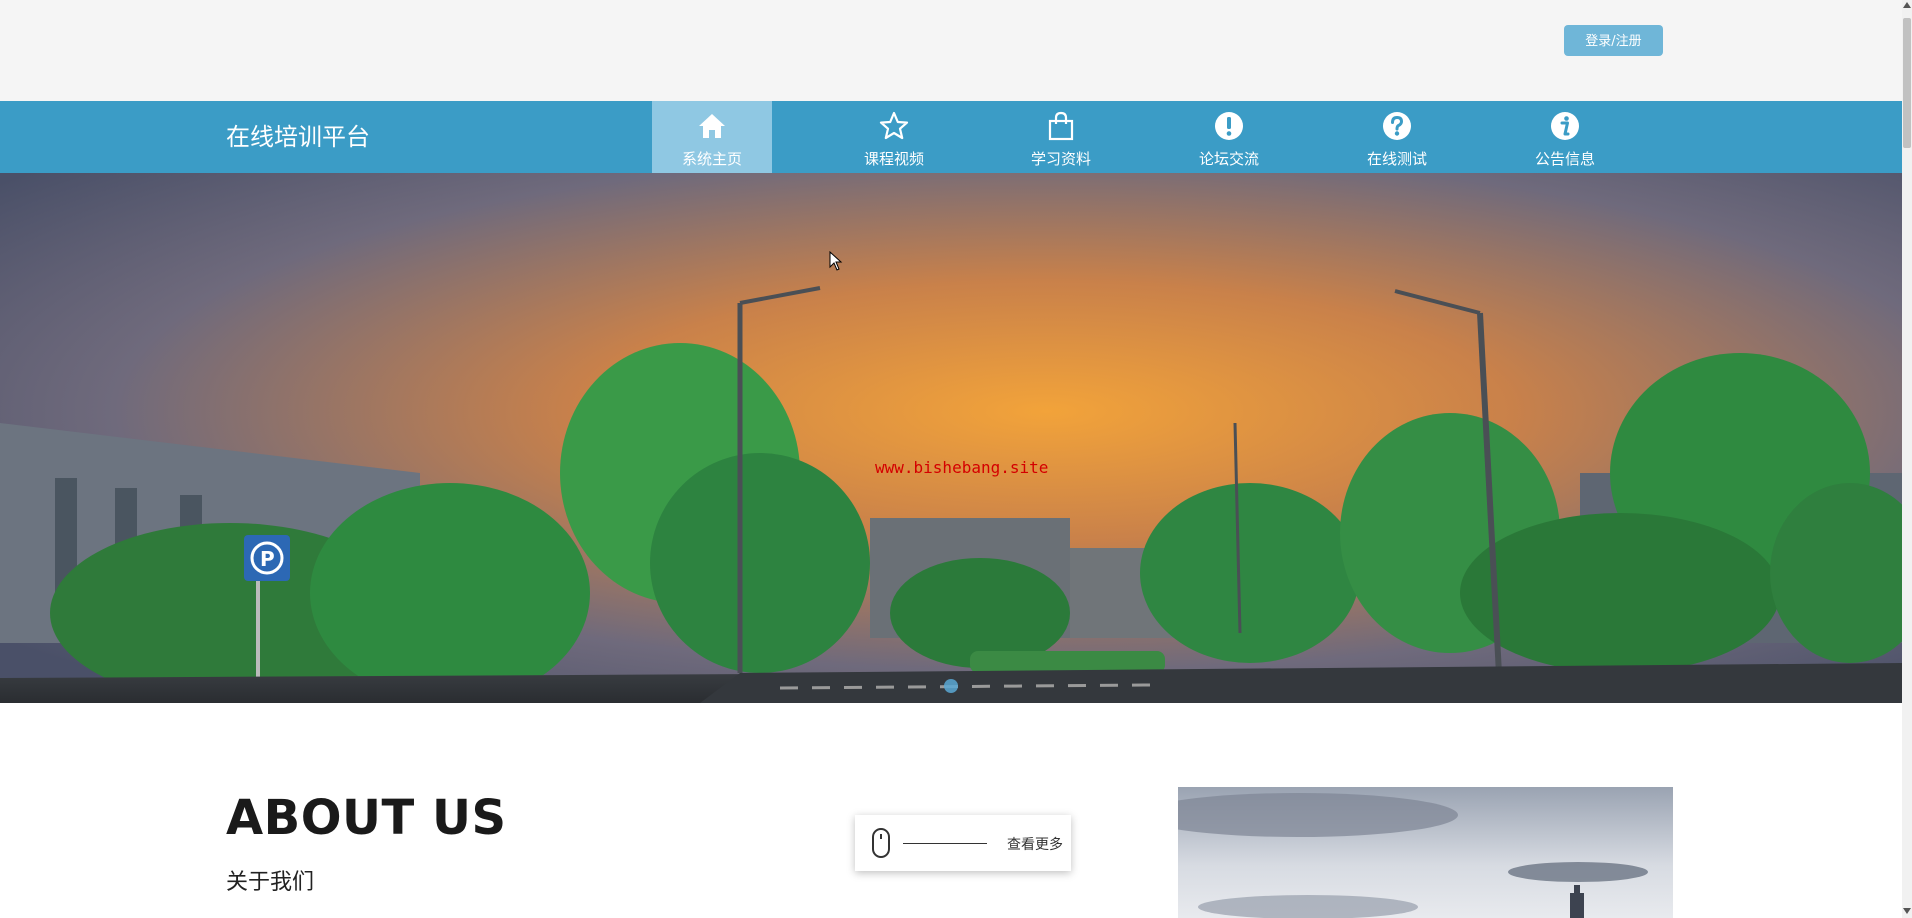 The image size is (1912, 918). Describe the element at coordinates (711, 159) in the screenshot. I see `nav-label-home: 系统主页` at that location.